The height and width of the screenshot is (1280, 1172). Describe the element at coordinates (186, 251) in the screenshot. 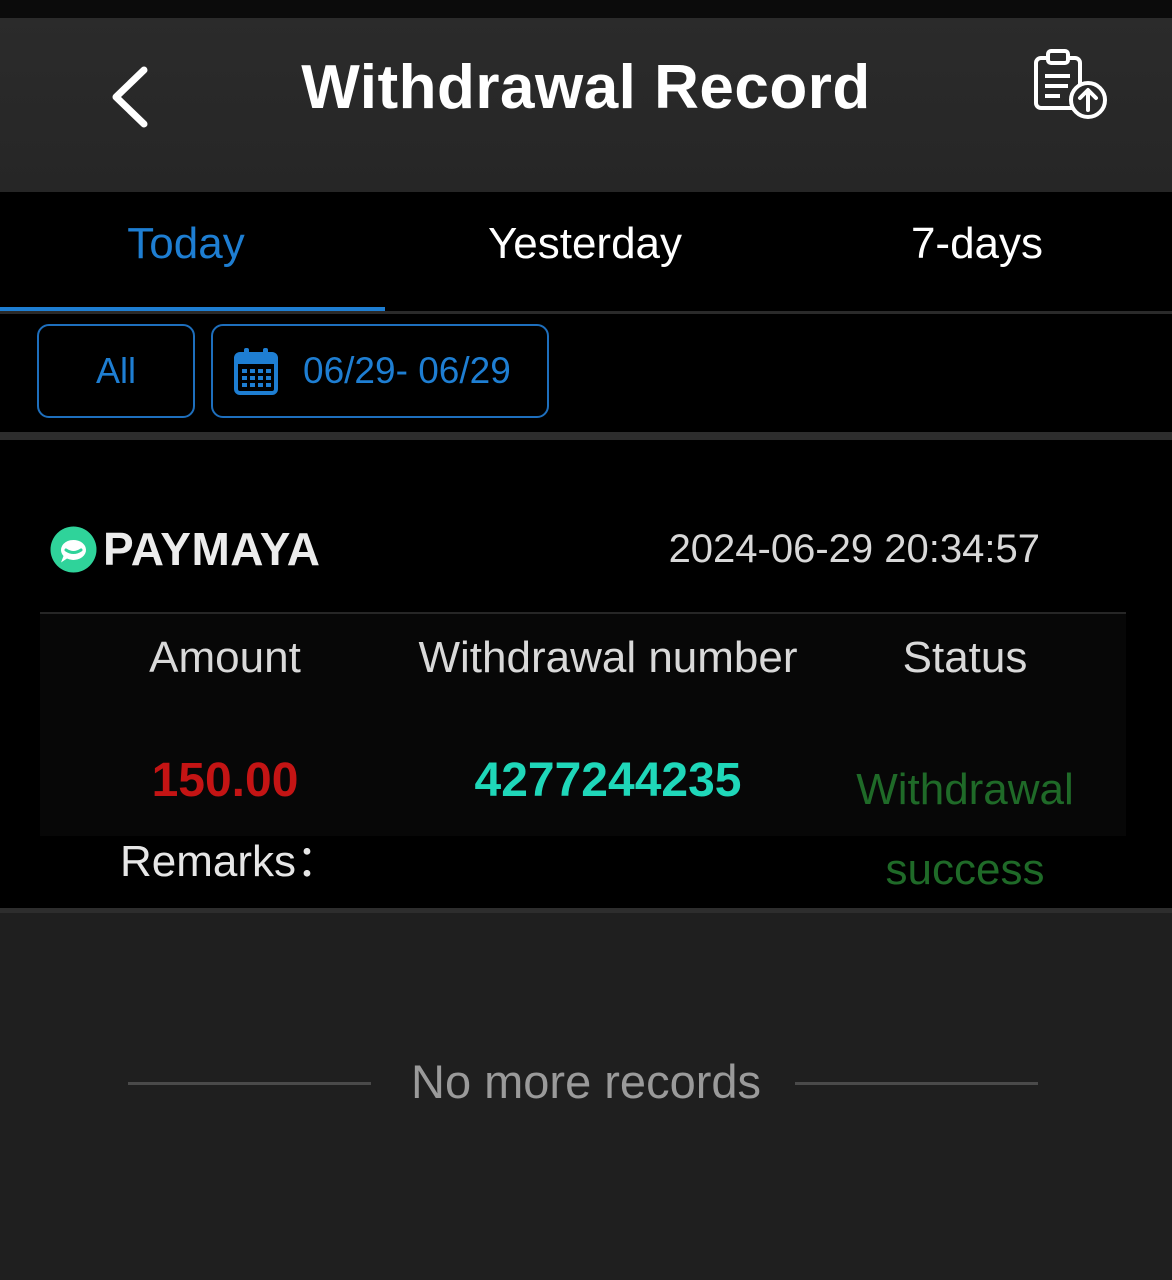

I see `tab-today: Today` at that location.